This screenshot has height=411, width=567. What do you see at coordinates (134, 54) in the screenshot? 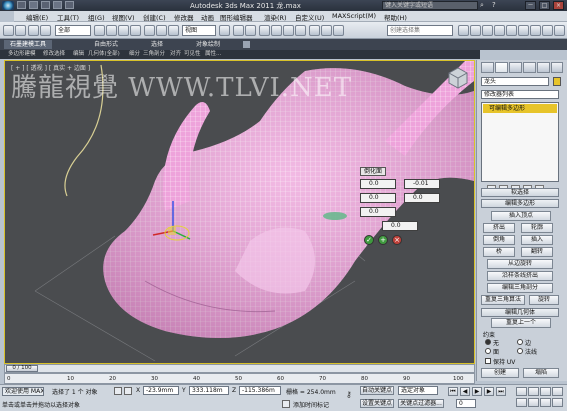
I see `panel-subdivision: 细分` at bounding box center [134, 54].